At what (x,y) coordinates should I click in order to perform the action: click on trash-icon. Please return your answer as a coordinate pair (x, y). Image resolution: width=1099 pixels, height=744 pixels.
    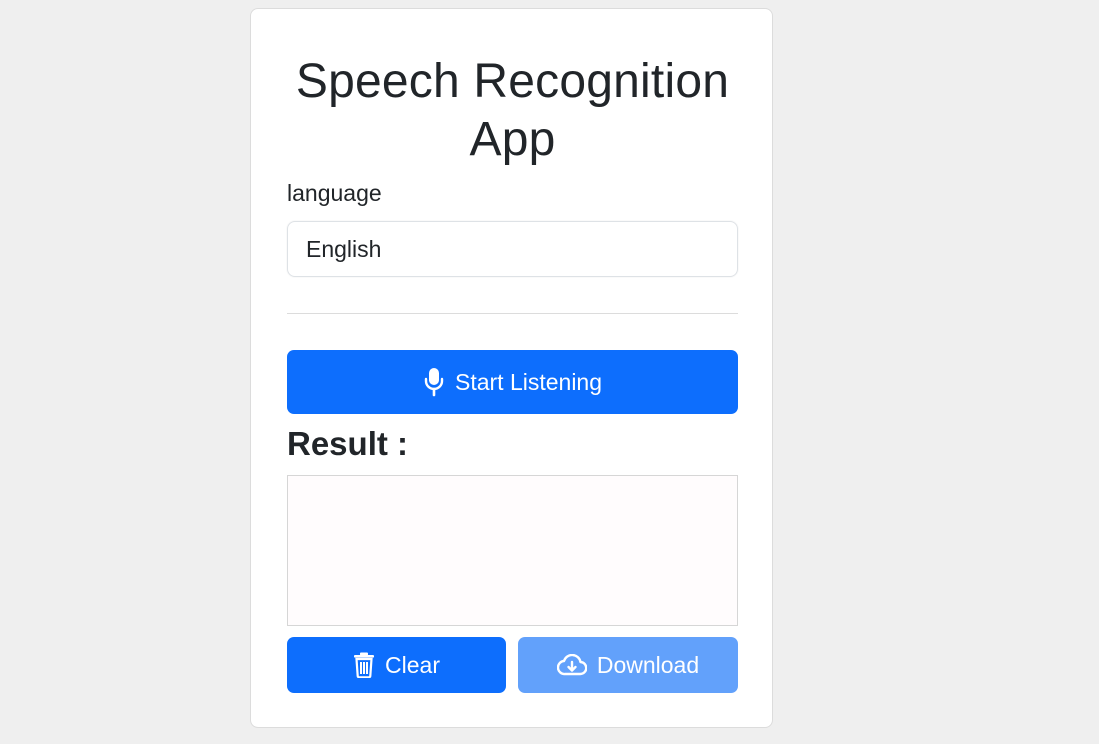
    Looking at the image, I should click on (364, 665).